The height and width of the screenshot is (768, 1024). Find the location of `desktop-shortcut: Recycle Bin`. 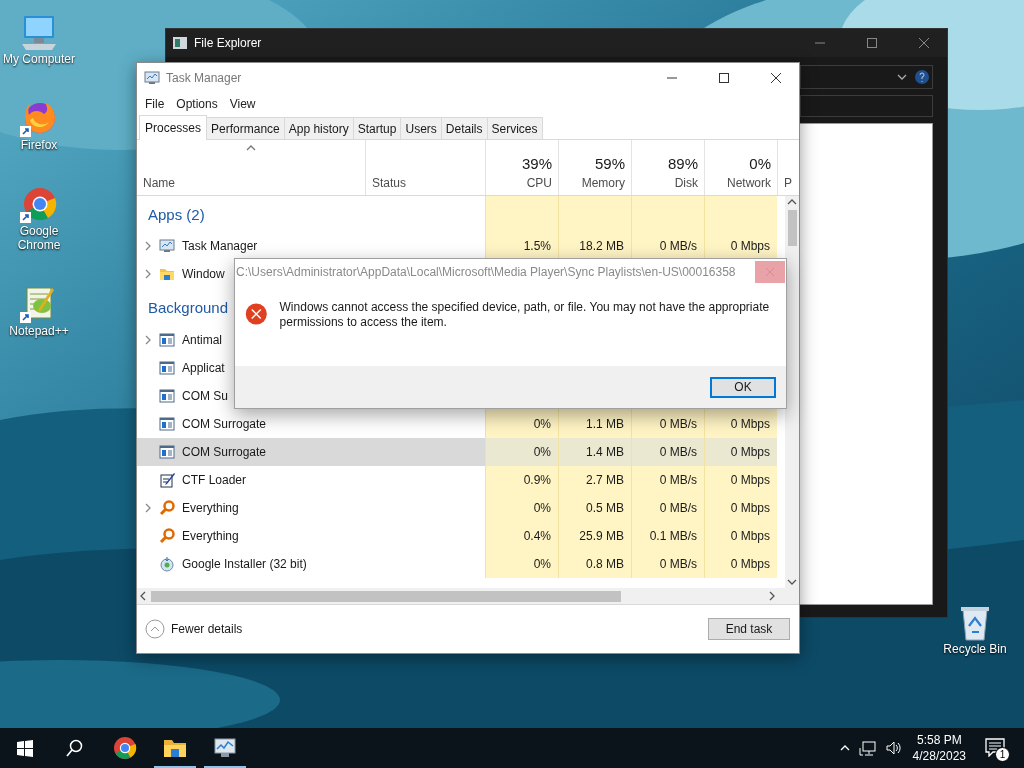

desktop-shortcut: Recycle Bin is located at coordinates (975, 629).